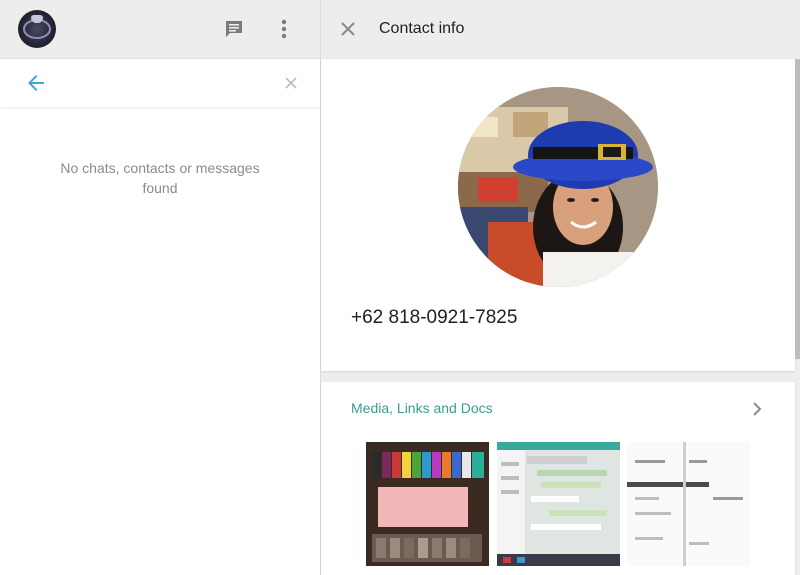 The height and width of the screenshot is (575, 800). I want to click on more-vert-icon, so click(284, 29).